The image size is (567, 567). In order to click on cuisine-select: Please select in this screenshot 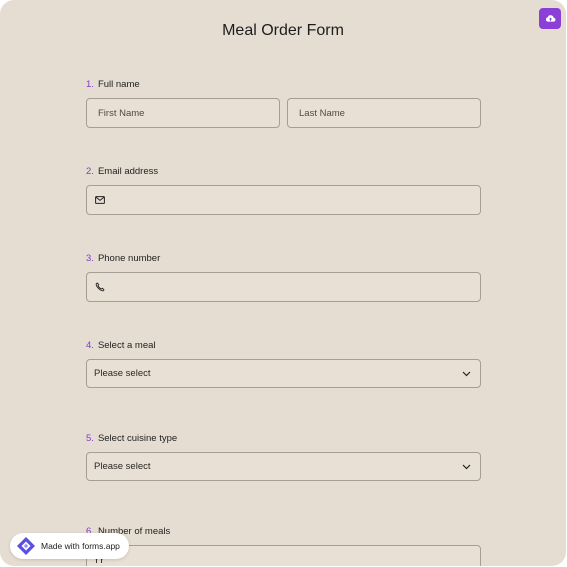, I will do `click(283, 466)`.